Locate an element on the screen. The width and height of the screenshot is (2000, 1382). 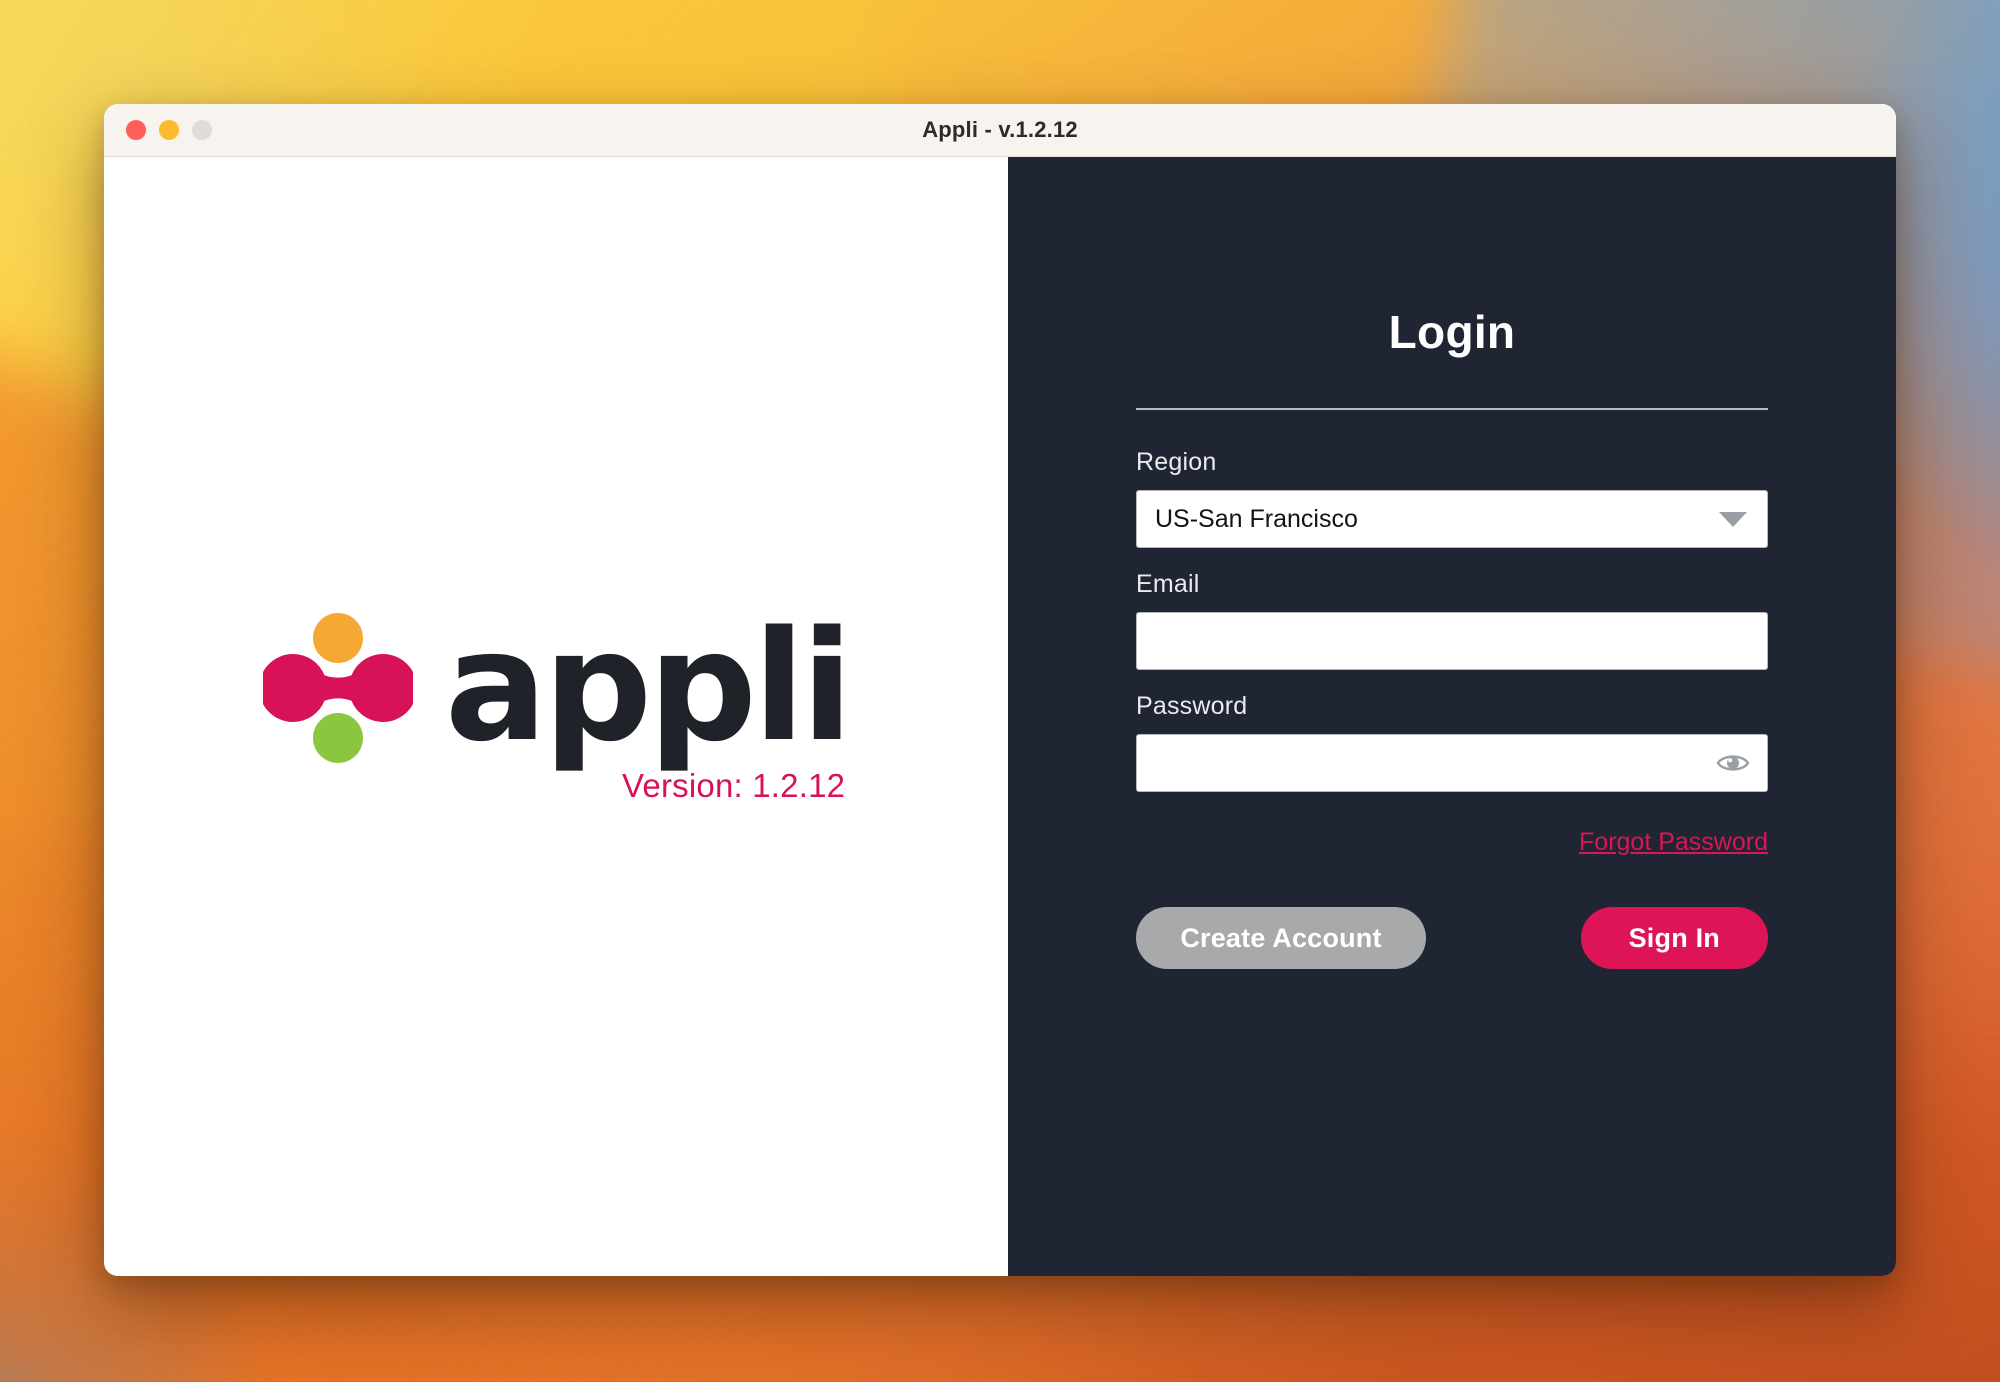
window-titlebar: Appli - v.1.2.12 is located at coordinates (1000, 130).